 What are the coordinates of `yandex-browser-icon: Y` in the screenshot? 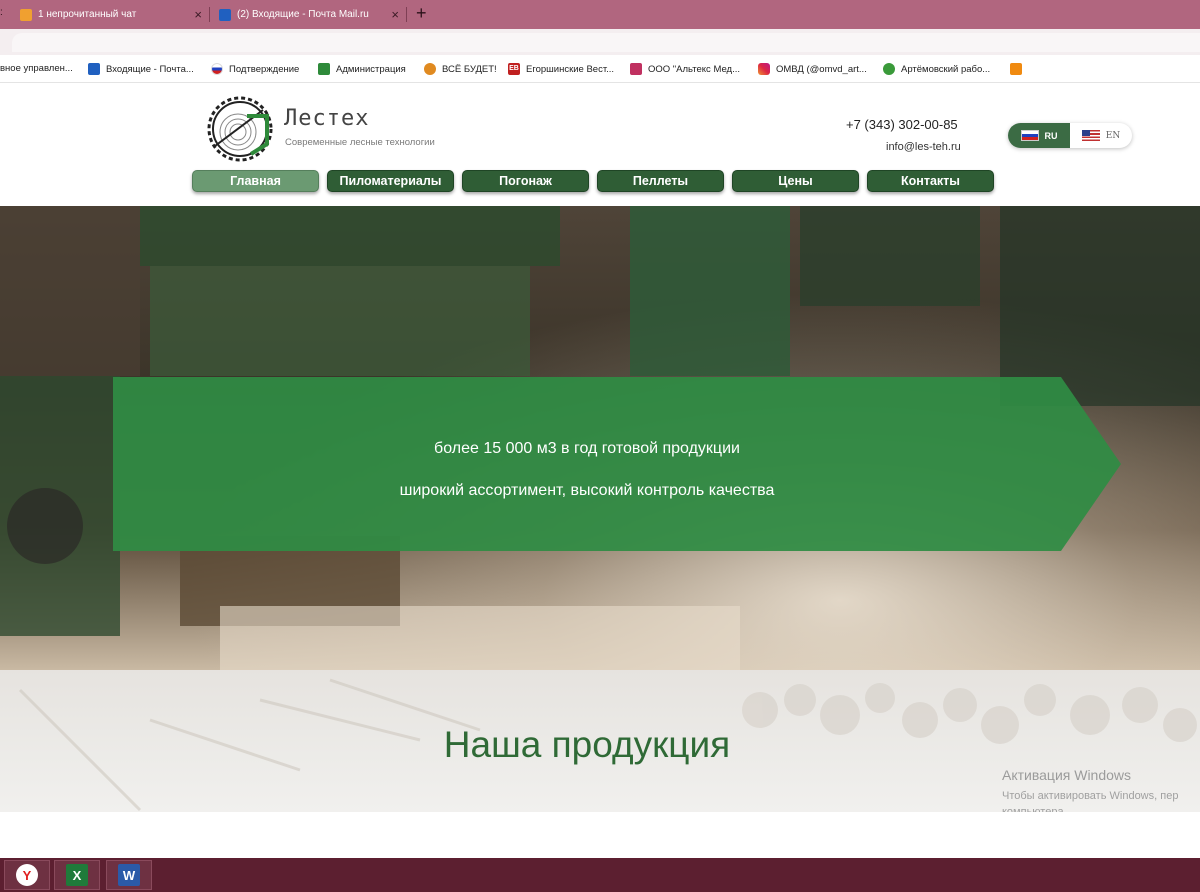 It's located at (27, 875).